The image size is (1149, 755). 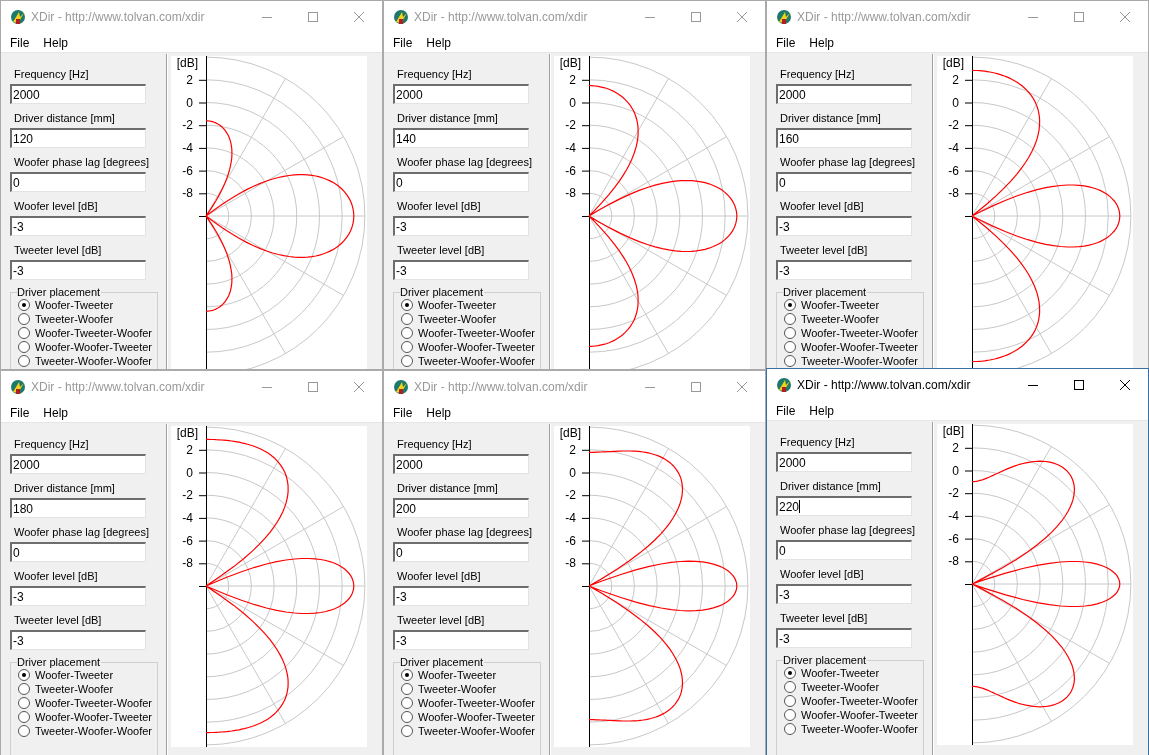 What do you see at coordinates (461, 138) in the screenshot?
I see `input-field: 140` at bounding box center [461, 138].